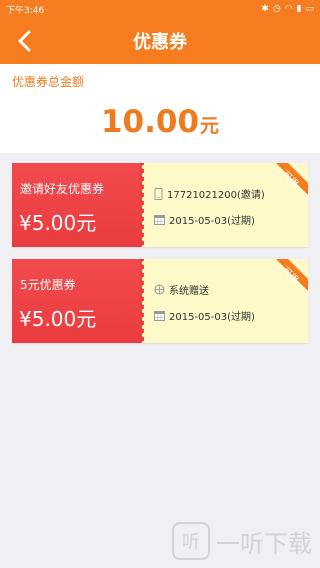 The image size is (320, 568). I want to click on amount-number: 10.00, so click(150, 122).